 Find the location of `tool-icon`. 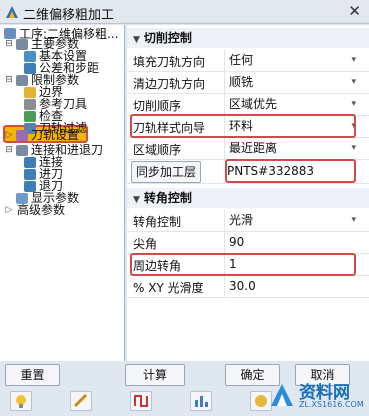

tool-icon is located at coordinates (30, 104).